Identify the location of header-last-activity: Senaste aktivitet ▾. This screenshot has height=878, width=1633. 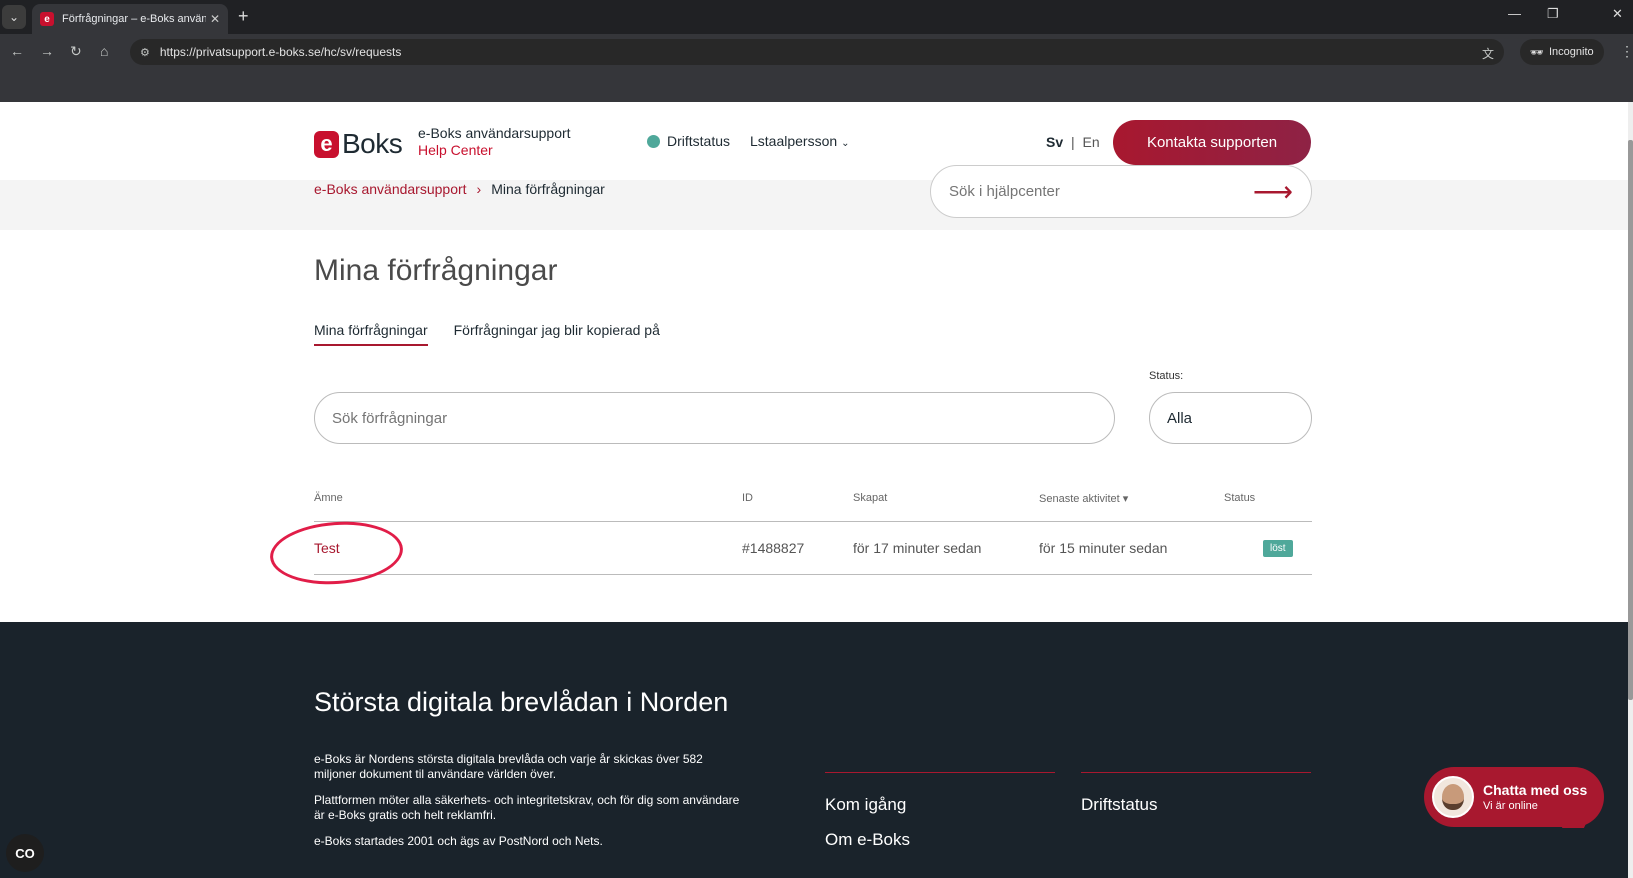
(1083, 498).